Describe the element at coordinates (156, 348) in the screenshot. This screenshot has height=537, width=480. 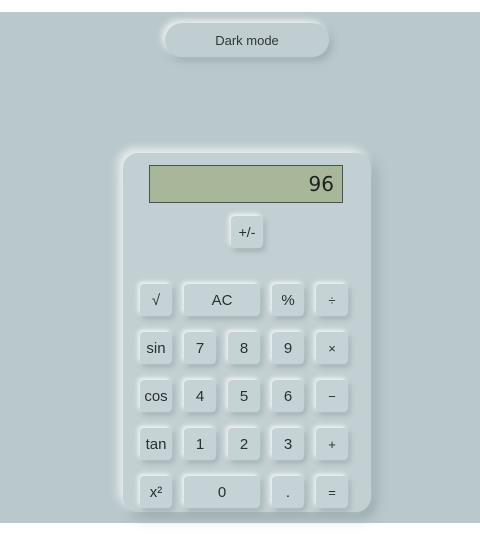
I see `sin-button: sin` at that location.